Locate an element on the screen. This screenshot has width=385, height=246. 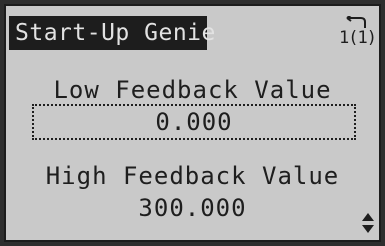
low-feedback-label: Low Feedback Value is located at coordinates (192, 90).